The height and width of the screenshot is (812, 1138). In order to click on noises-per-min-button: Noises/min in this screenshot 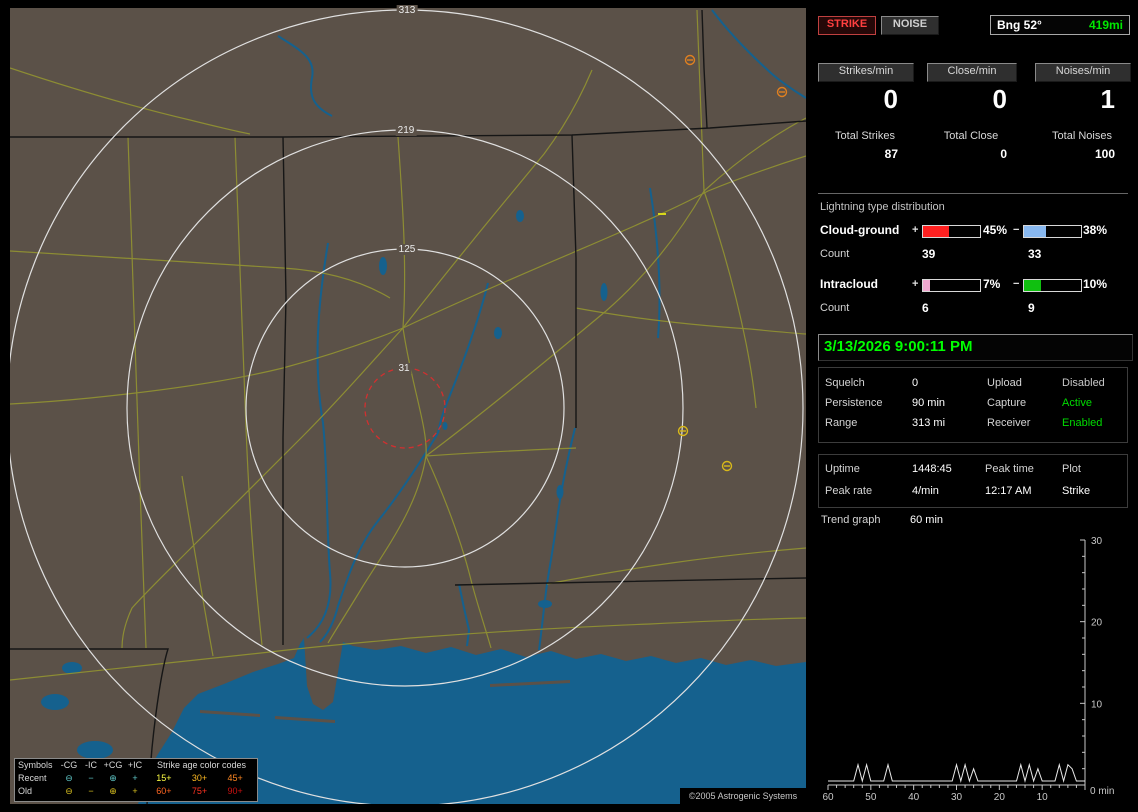, I will do `click(1083, 72)`.